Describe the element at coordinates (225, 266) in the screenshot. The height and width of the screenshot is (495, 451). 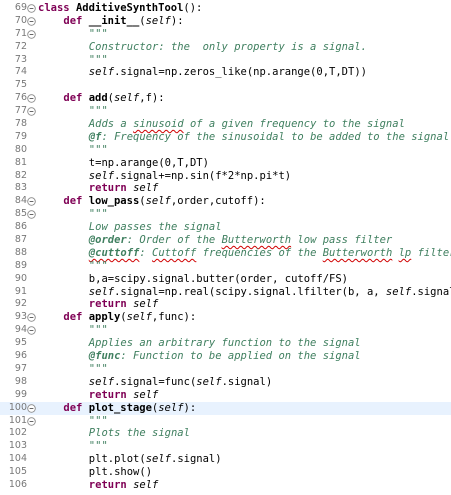
I see `code-line: 89 """` at that location.